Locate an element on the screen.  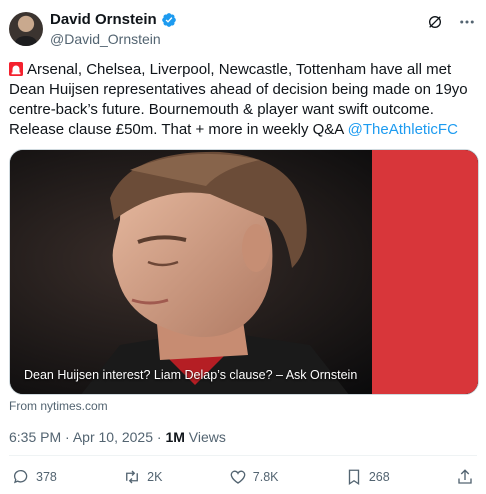
tweet-time: 6:35 PM is located at coordinates (35, 437).